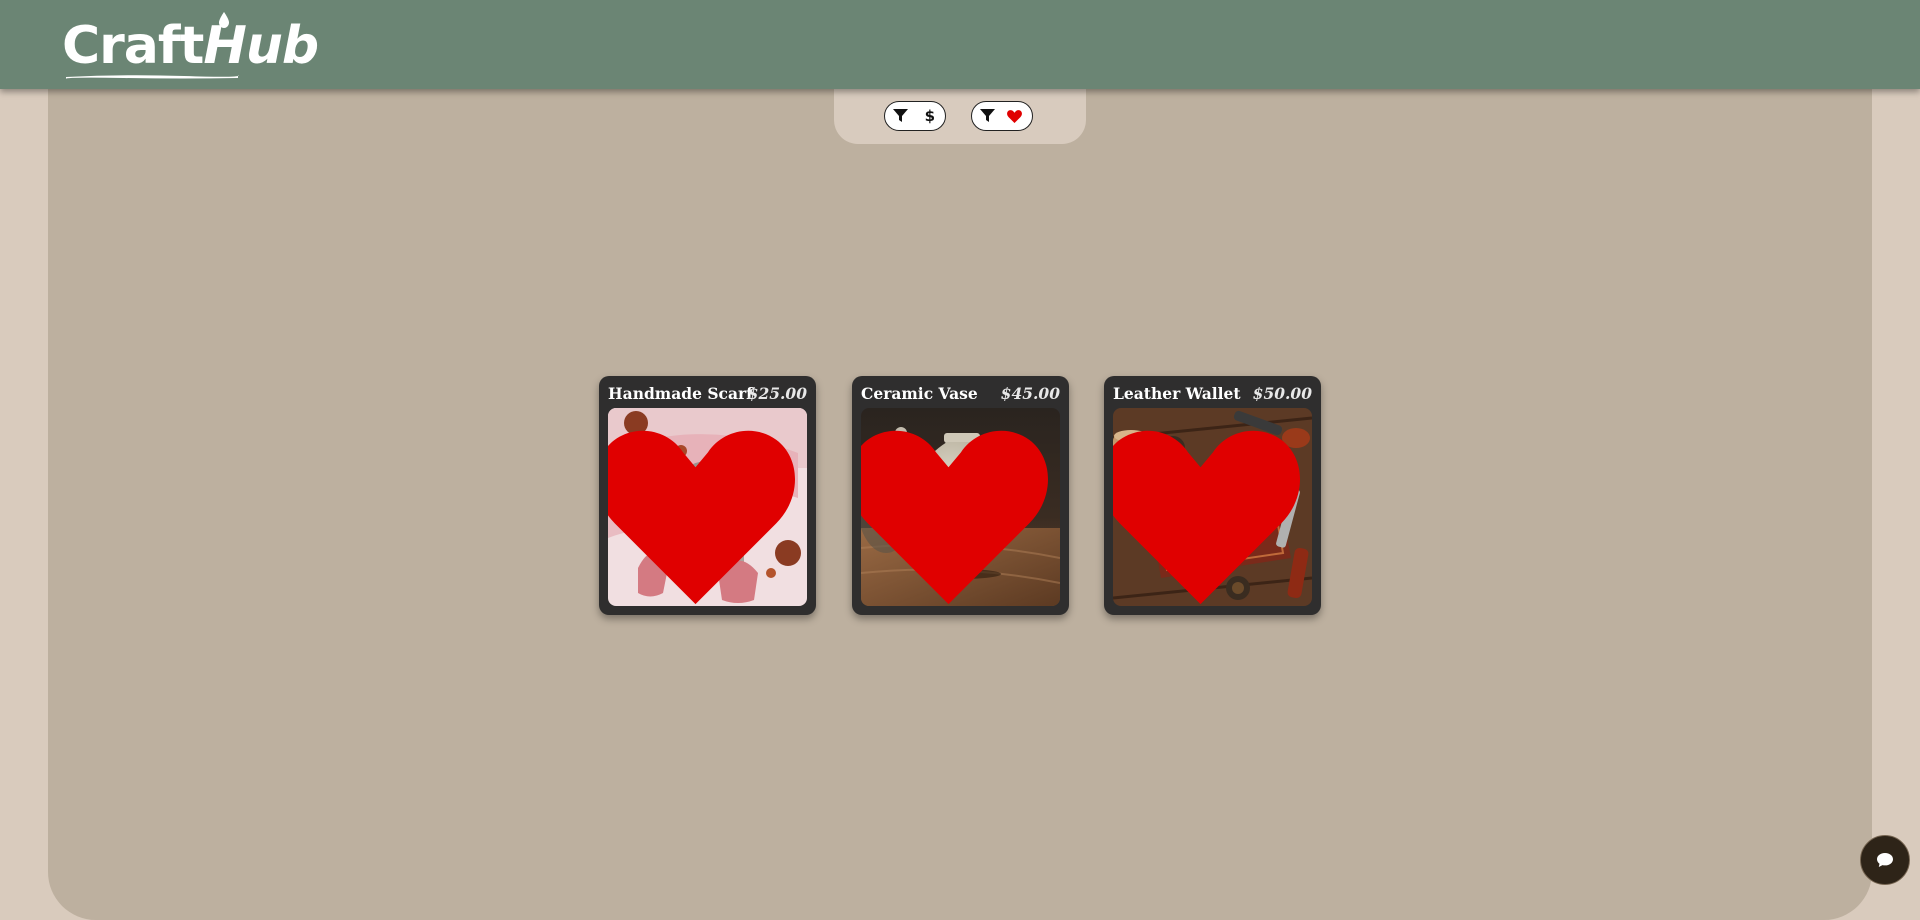  I want to click on chat-button, so click(1885, 860).